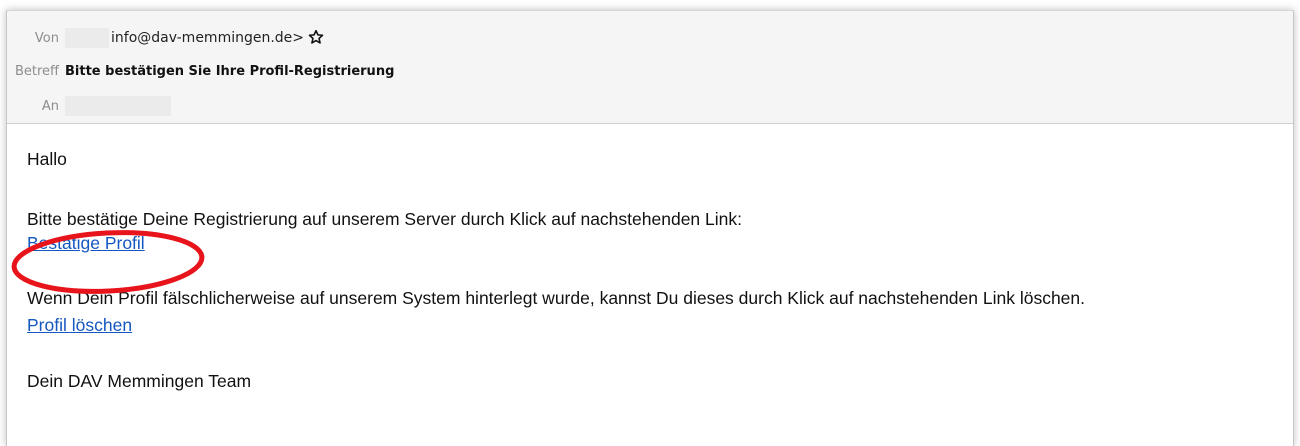 This screenshot has height=446, width=1300. I want to click on confirm-profile-link-wrapper: Bestätige Profil, so click(86, 243).